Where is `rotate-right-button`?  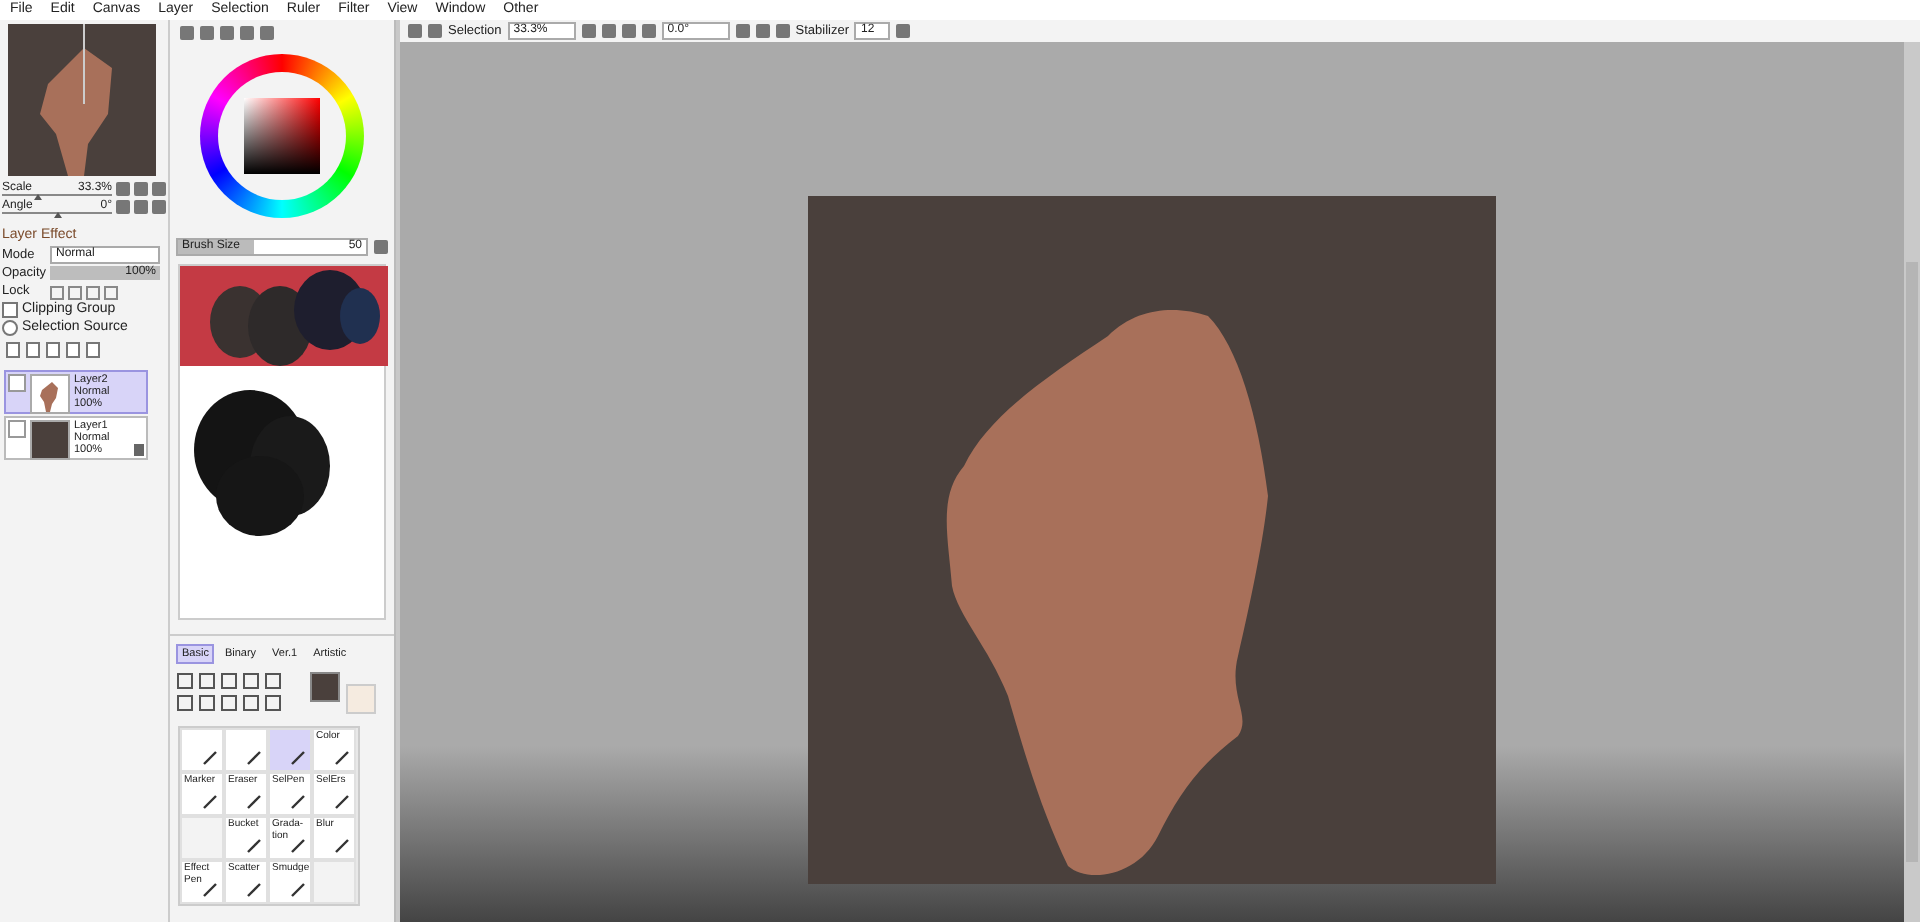 rotate-right-button is located at coordinates (762, 31).